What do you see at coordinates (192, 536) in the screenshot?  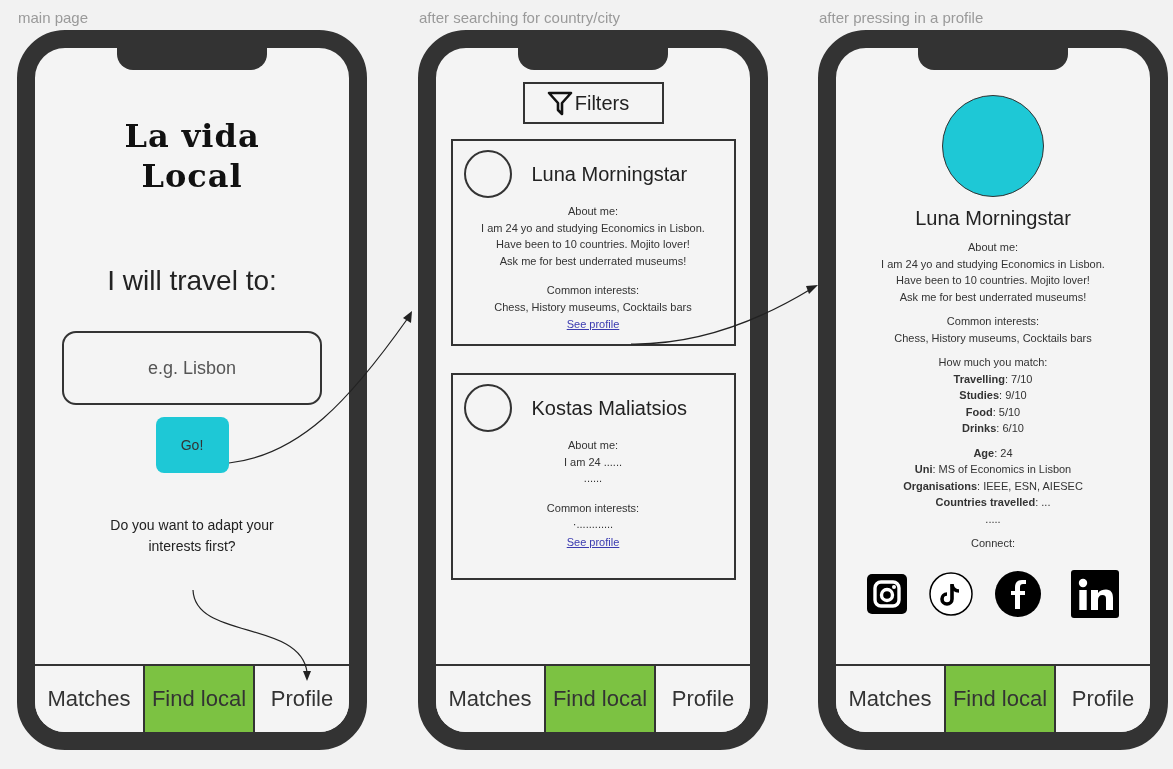 I see `question-text: Do you want to adapt your interests first?` at bounding box center [192, 536].